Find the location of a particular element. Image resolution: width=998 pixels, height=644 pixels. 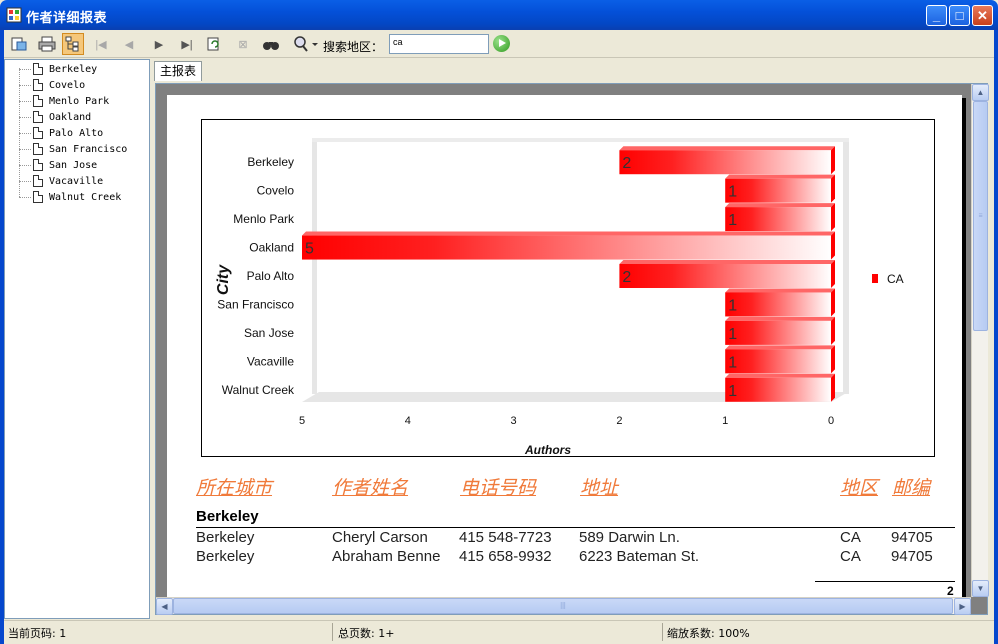

tree-item-label: San Jose is located at coordinates (73, 165).